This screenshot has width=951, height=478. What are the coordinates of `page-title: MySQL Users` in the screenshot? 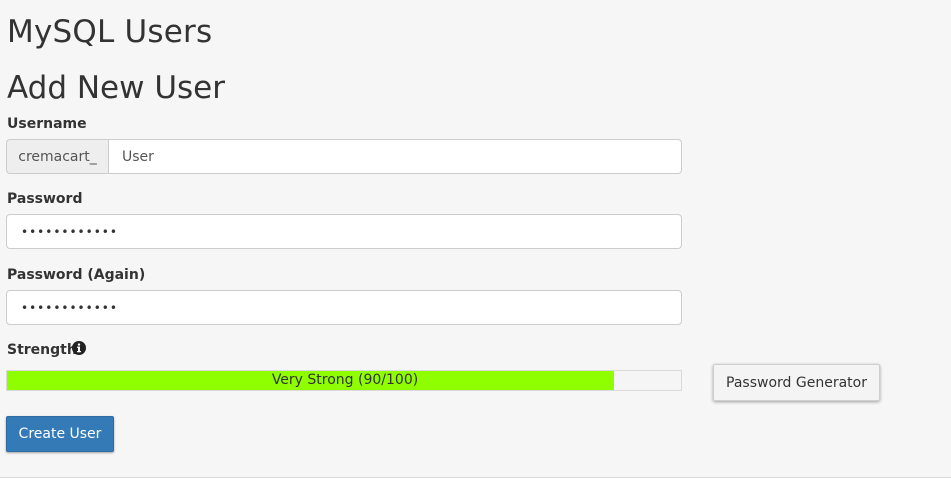 It's located at (110, 32).